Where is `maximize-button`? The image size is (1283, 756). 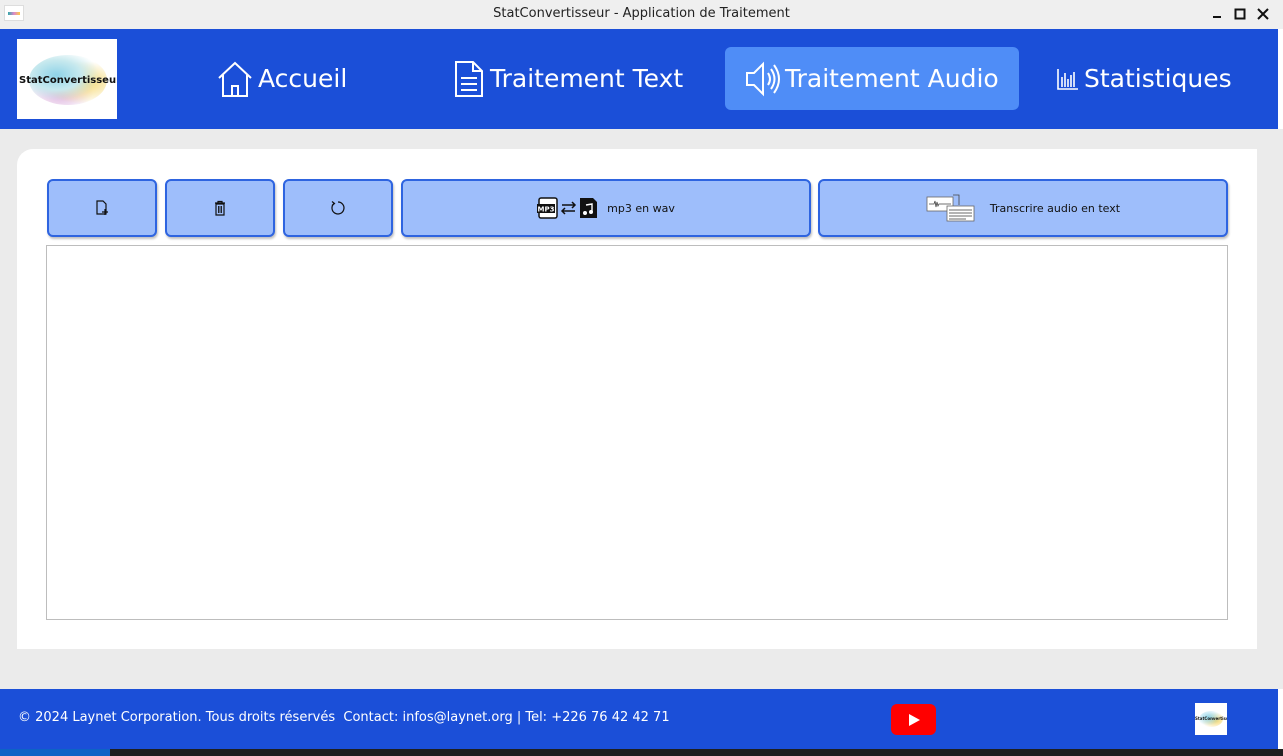 maximize-button is located at coordinates (1240, 14).